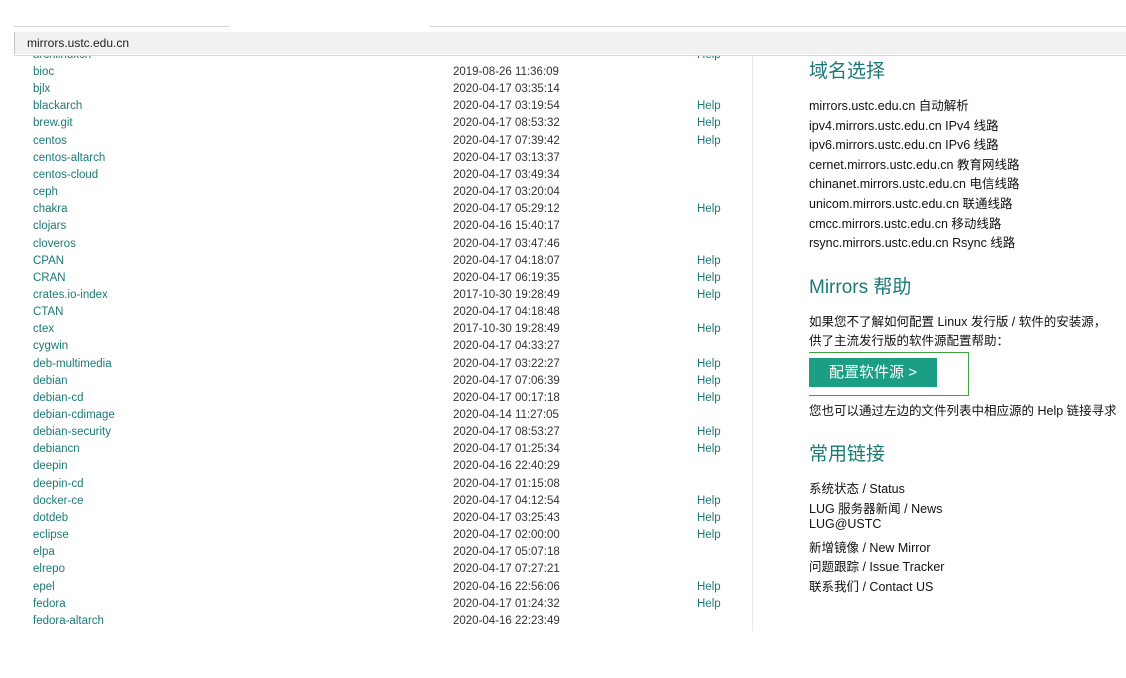 The width and height of the screenshot is (1126, 678). Describe the element at coordinates (905, 222) in the screenshot. I see `domain-option-link: cmcc.mirrors.ustc.edu.cn 移动线路` at that location.